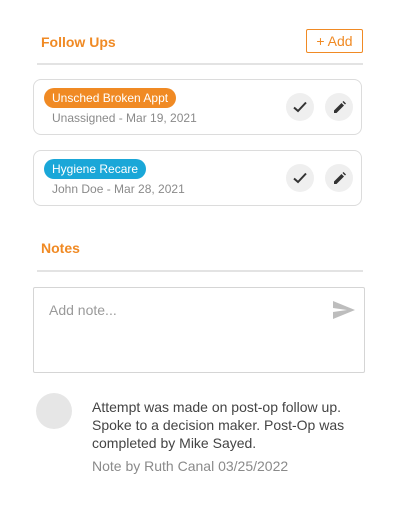  I want to click on add-followup-button: + Add, so click(334, 41).